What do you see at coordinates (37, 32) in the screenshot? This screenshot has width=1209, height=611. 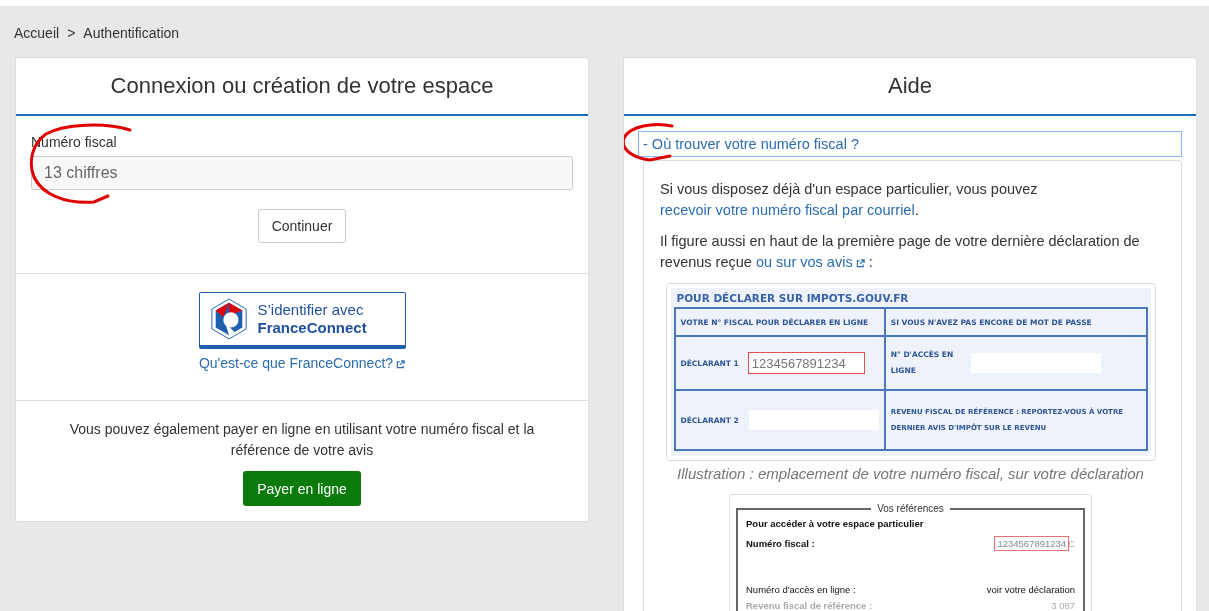 I see `breadcrumb-item: Accueil` at bounding box center [37, 32].